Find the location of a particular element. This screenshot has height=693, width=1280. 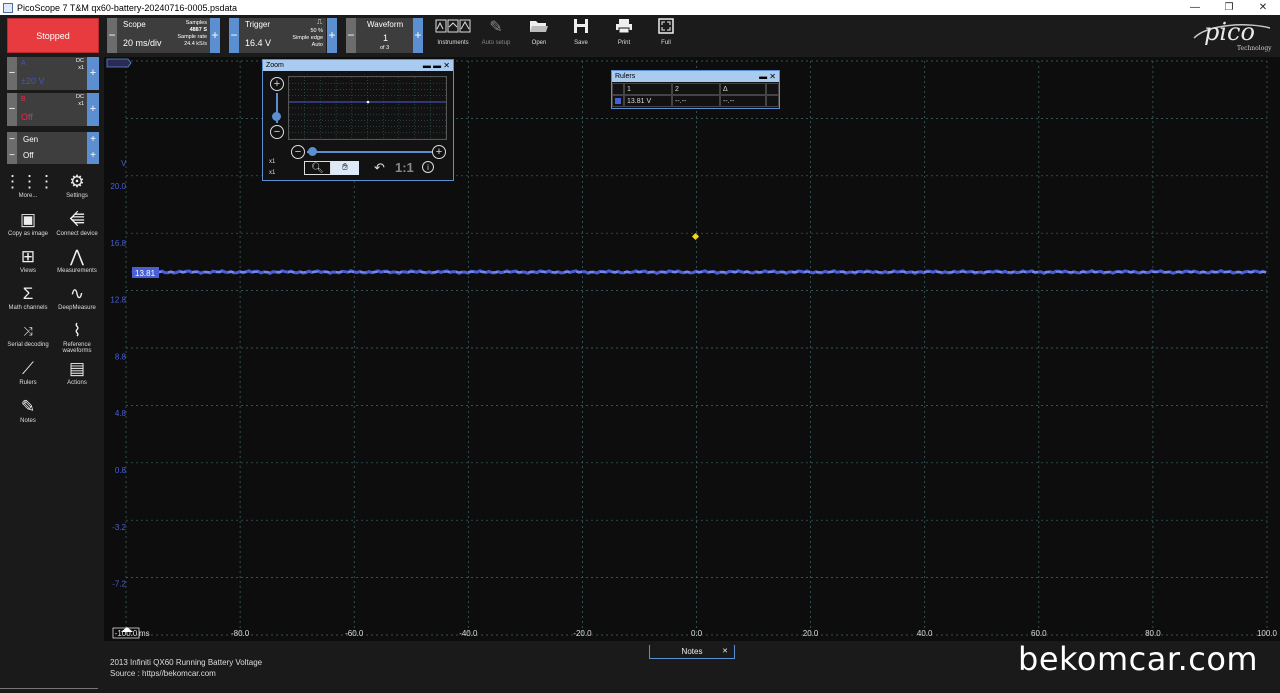

generator-increase-button: + is located at coordinates (93, 140).